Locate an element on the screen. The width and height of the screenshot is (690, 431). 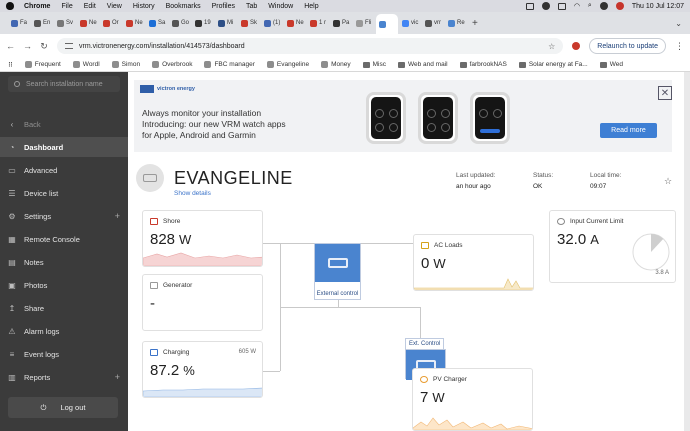
bookmark-item: Frequent is located at coordinates (42, 64).